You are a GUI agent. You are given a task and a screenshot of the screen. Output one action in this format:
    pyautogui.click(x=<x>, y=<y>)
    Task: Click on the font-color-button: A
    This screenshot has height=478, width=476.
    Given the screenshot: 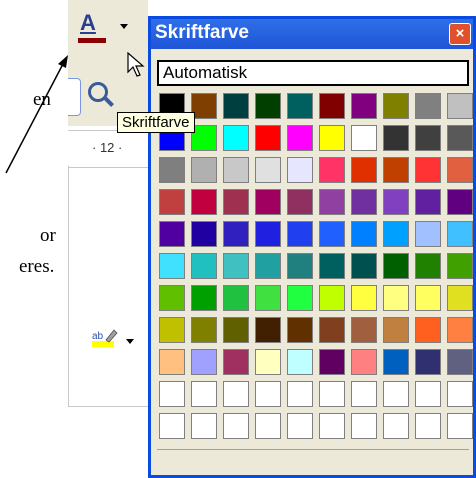 What is the action you would take?
    pyautogui.click(x=93, y=28)
    